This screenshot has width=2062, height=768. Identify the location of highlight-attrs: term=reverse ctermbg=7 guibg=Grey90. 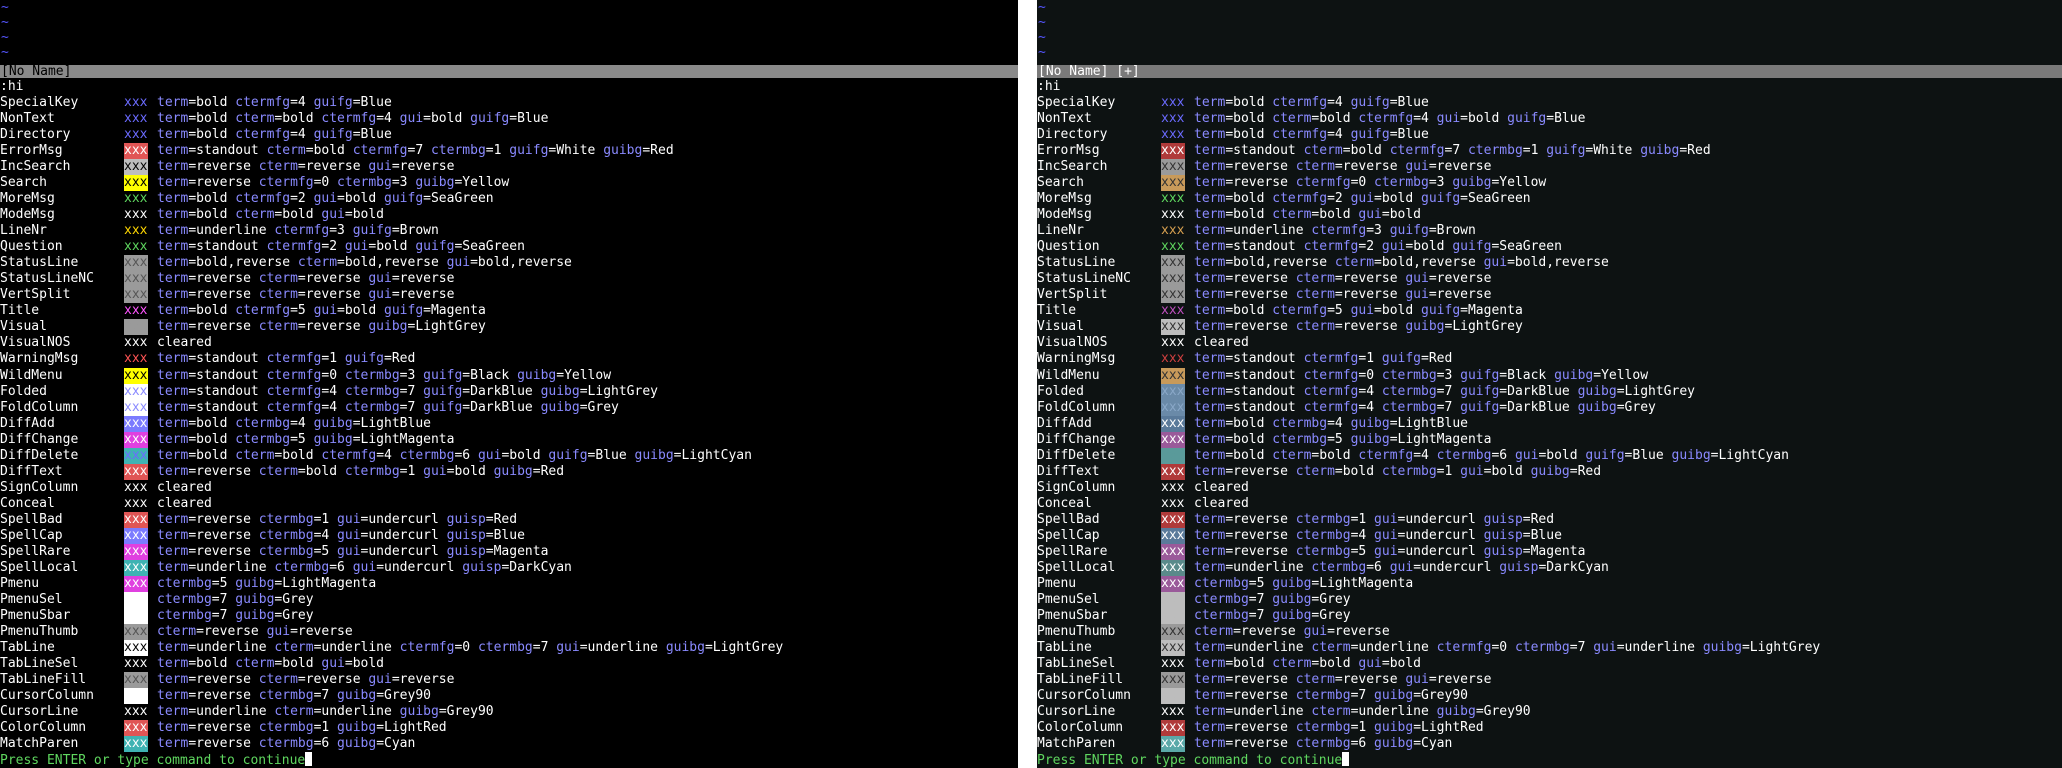
(1331, 695).